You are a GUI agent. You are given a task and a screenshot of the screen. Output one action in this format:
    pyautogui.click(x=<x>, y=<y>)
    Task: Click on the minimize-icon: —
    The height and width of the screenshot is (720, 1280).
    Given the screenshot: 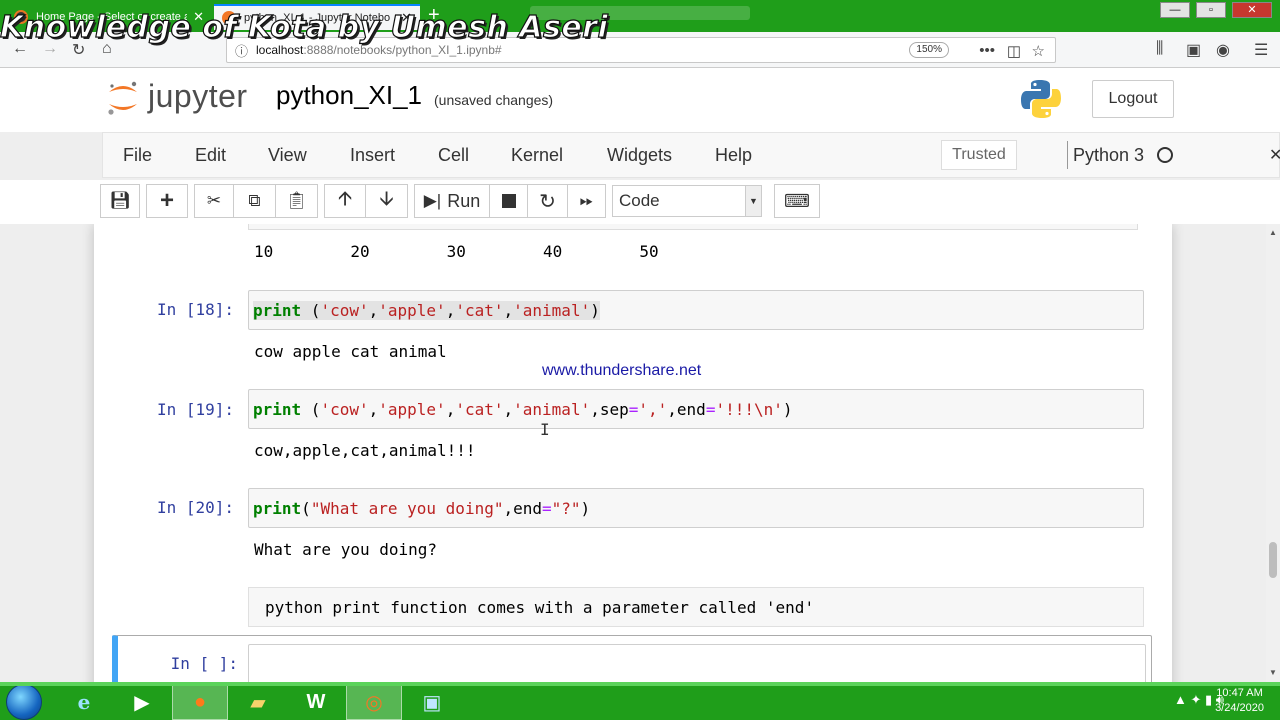 What is the action you would take?
    pyautogui.click(x=1175, y=10)
    